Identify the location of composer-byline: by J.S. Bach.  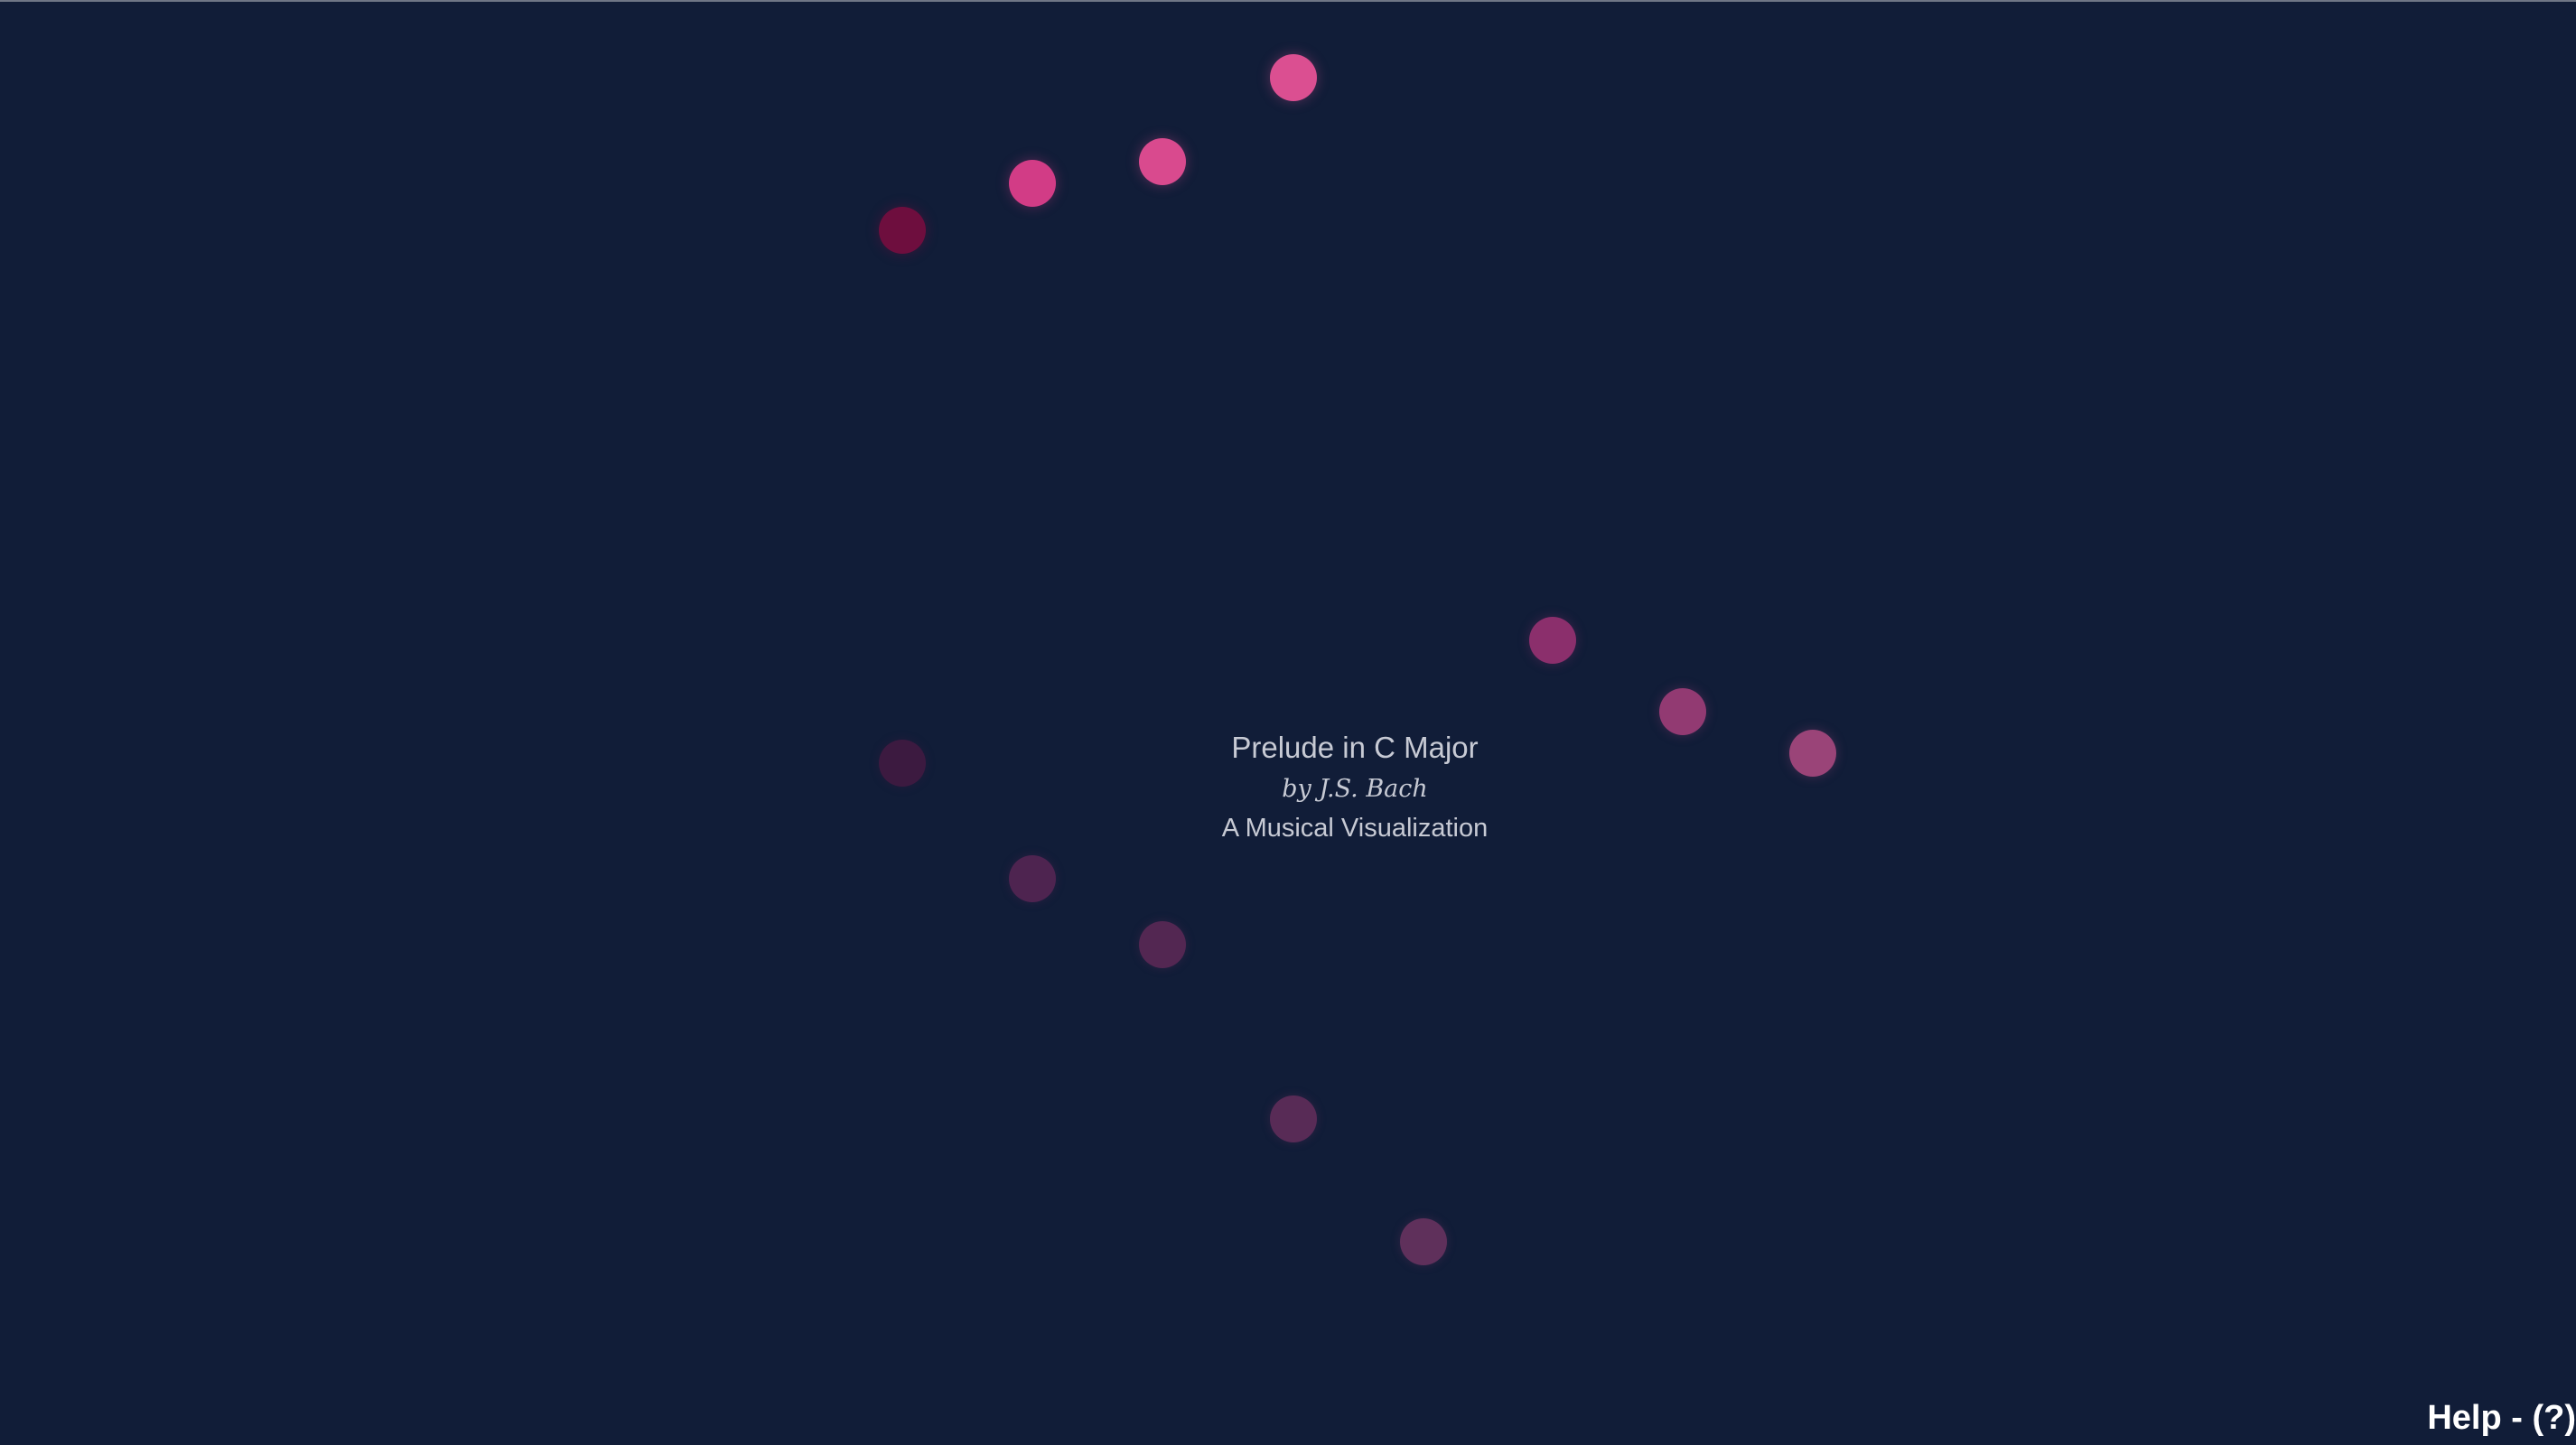
(1355, 789).